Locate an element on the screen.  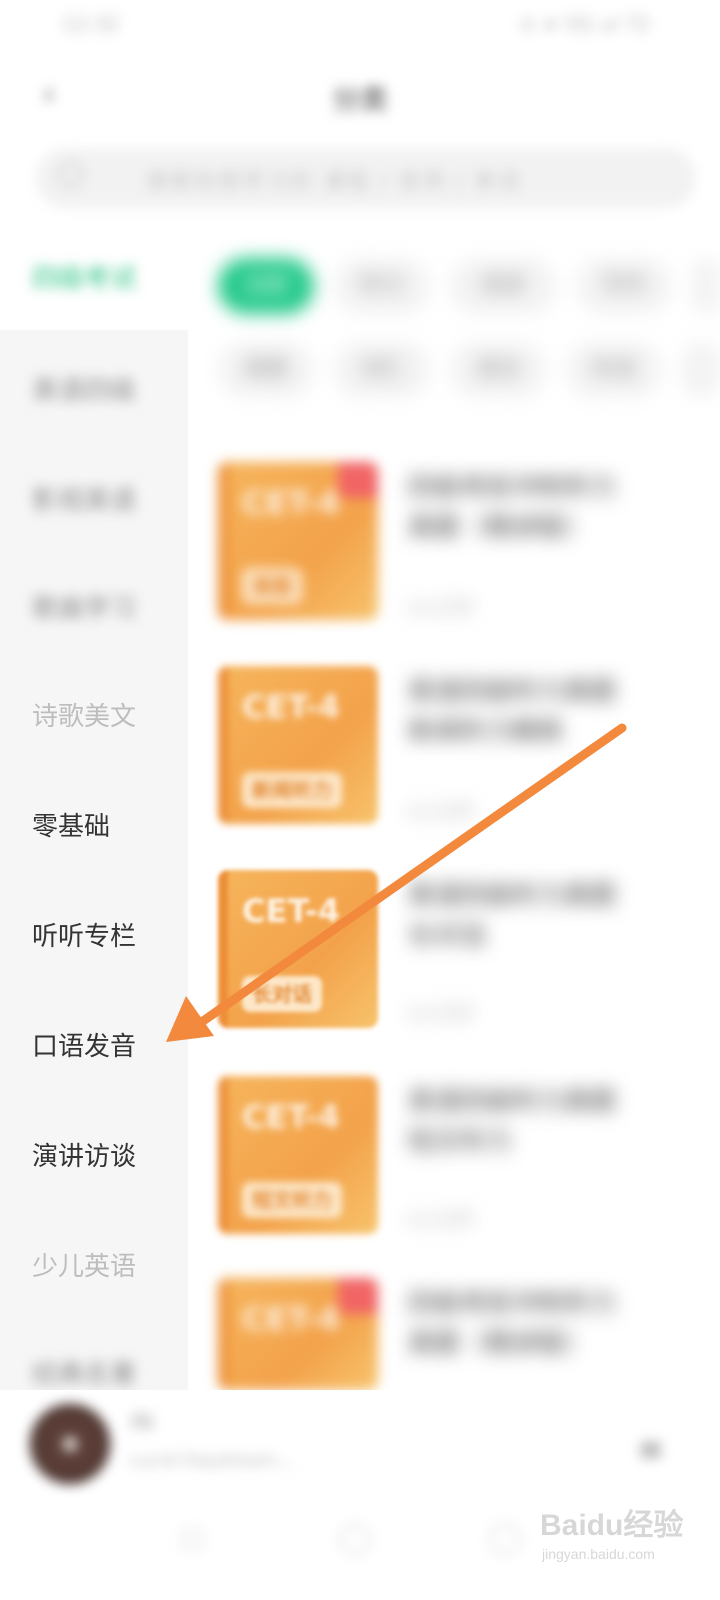
chip-all: 全部 is located at coordinates (266, 286).